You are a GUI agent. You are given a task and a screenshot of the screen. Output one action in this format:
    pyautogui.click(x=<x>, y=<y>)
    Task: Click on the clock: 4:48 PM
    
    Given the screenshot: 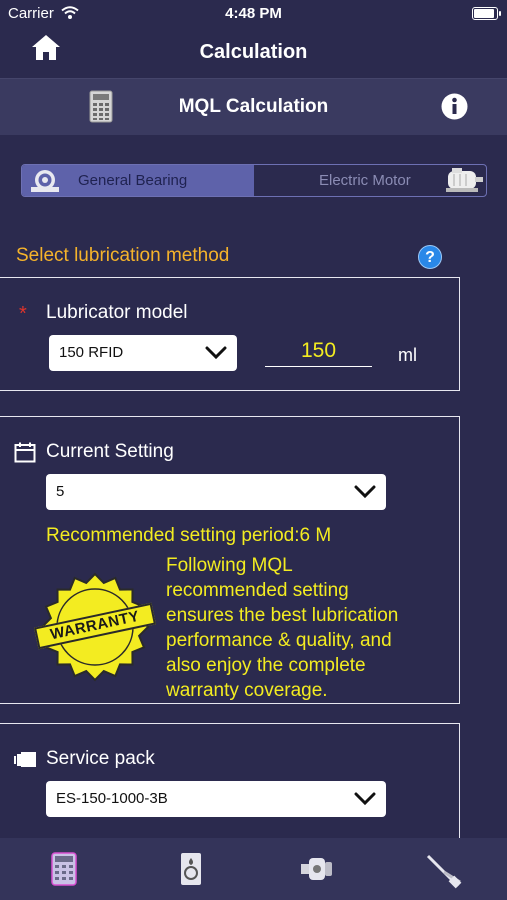 What is the action you would take?
    pyautogui.click(x=253, y=13)
    